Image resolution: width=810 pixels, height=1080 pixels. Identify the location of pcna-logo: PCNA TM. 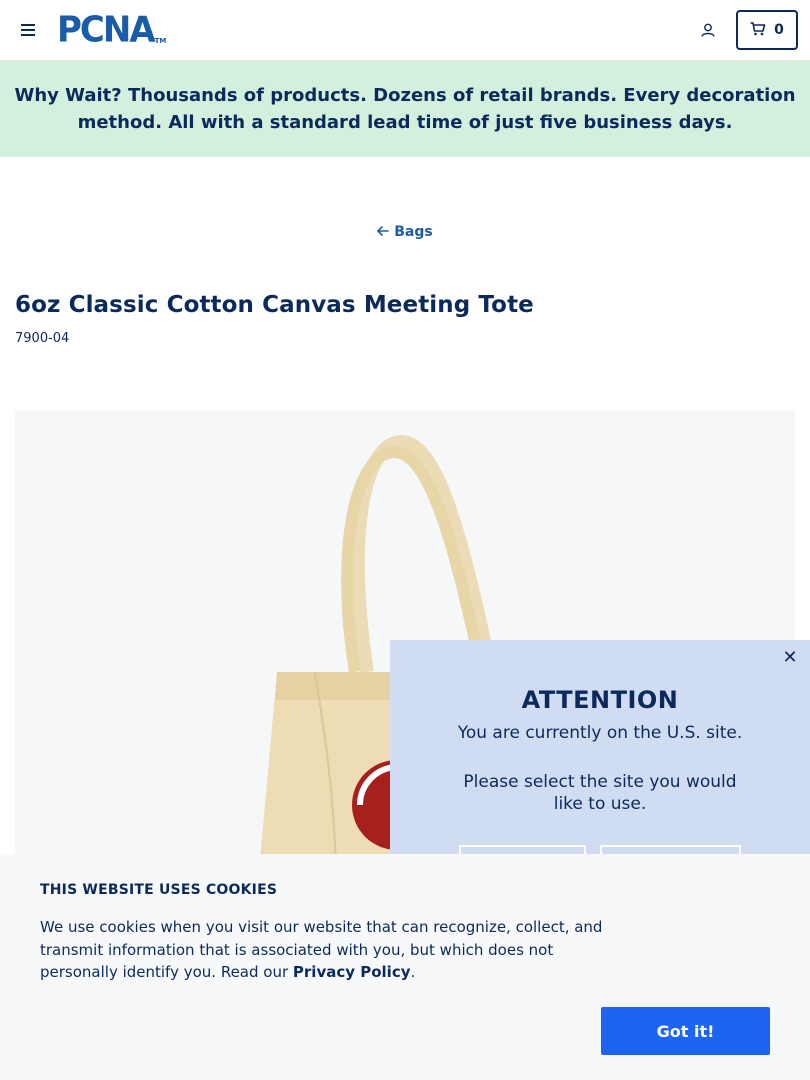
(112, 30).